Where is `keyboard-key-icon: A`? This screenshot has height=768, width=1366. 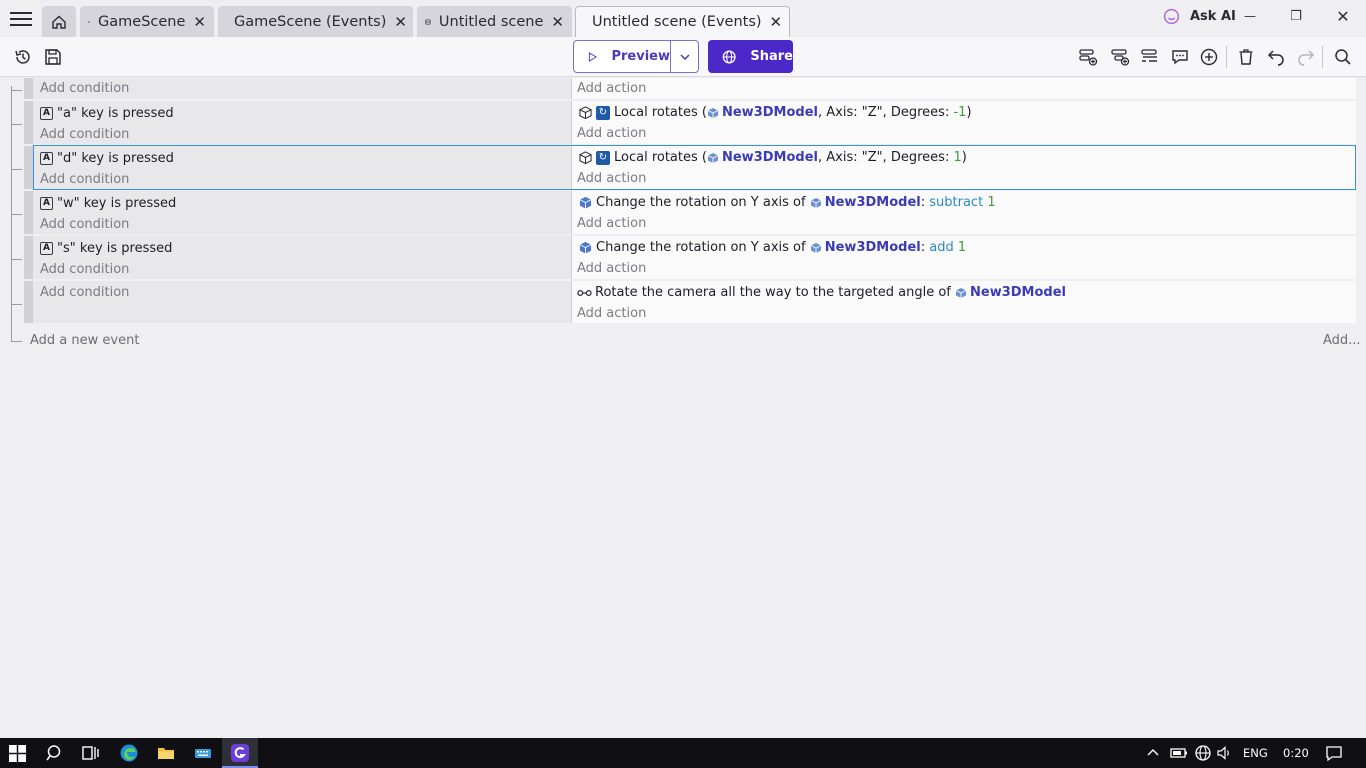 keyboard-key-icon: A is located at coordinates (46, 248).